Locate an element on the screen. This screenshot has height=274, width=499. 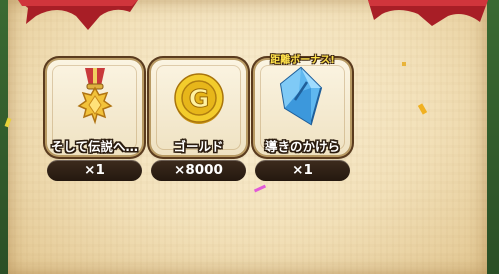
gold-coin-icon: G is located at coordinates (199, 98).